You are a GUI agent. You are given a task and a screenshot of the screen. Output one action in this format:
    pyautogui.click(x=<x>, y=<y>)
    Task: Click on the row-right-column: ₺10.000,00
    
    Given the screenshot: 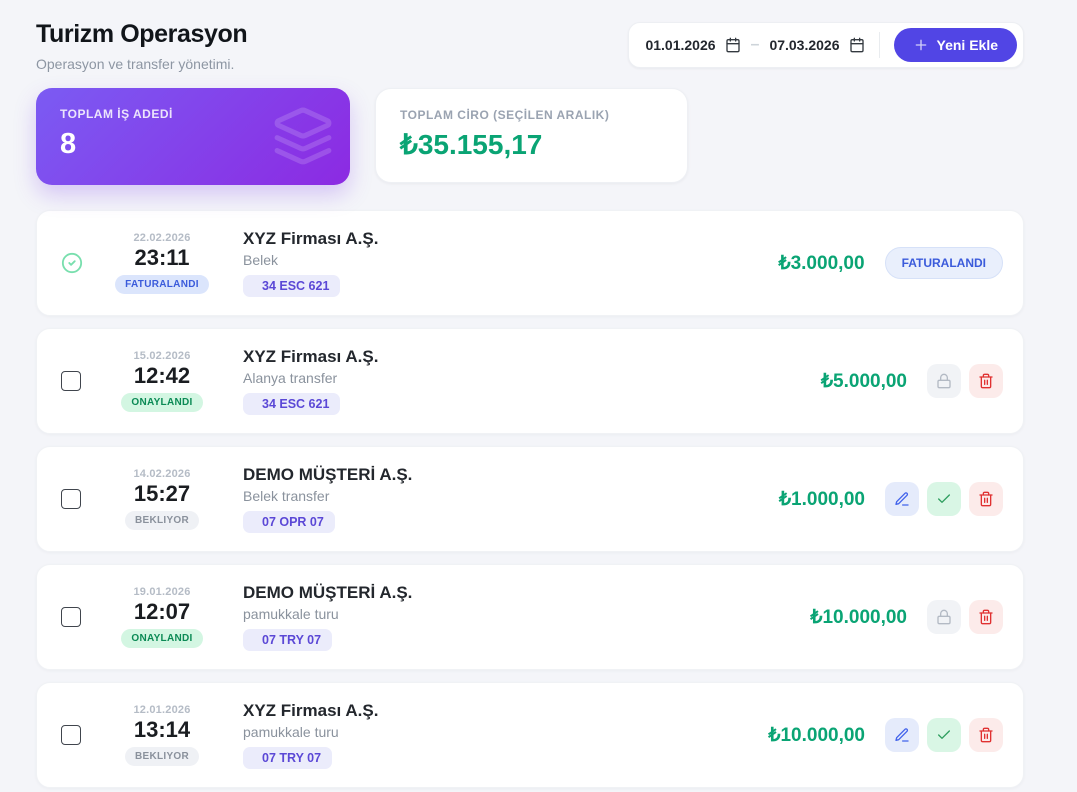 What is the action you would take?
    pyautogui.click(x=906, y=617)
    